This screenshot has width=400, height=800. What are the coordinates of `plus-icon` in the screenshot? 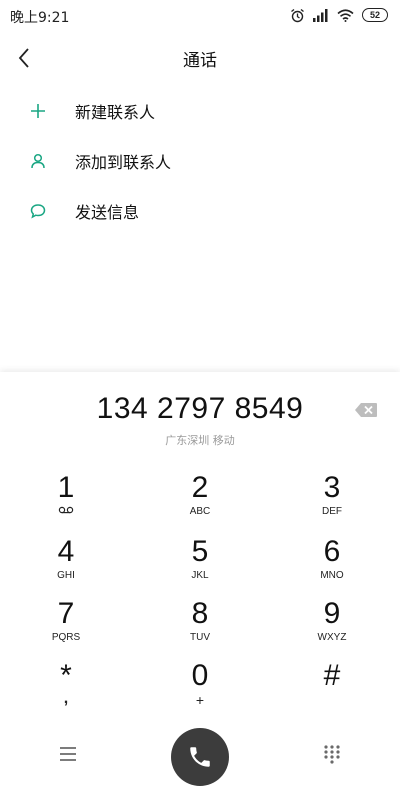 It's located at (38, 111).